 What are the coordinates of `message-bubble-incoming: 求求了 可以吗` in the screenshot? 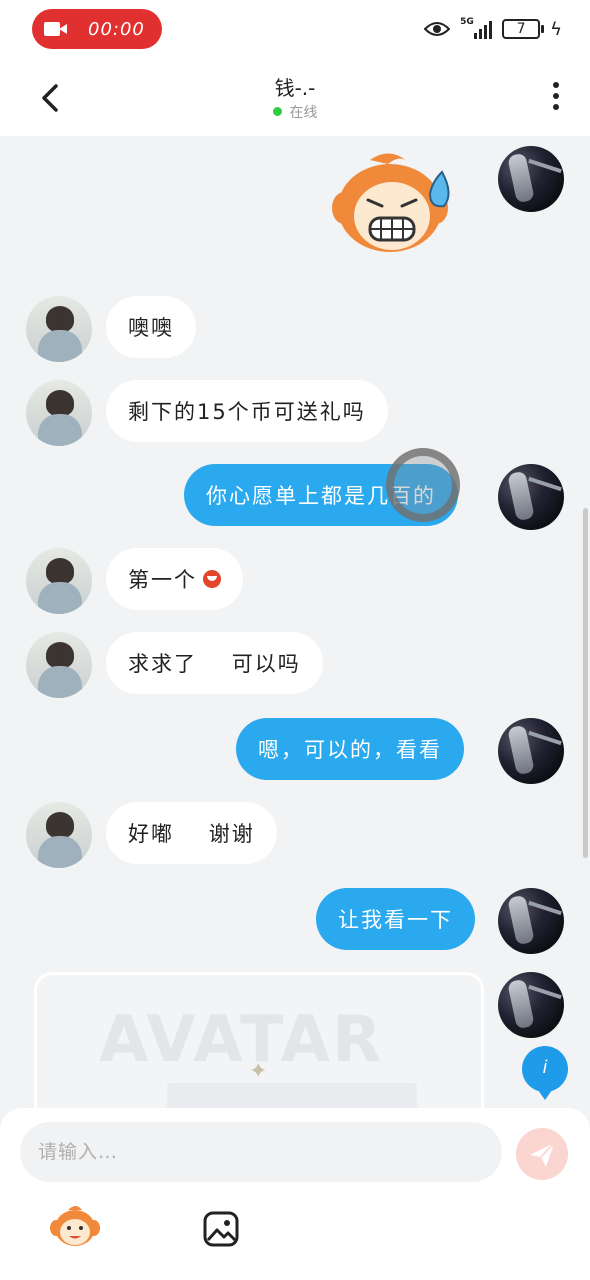 It's located at (214, 663).